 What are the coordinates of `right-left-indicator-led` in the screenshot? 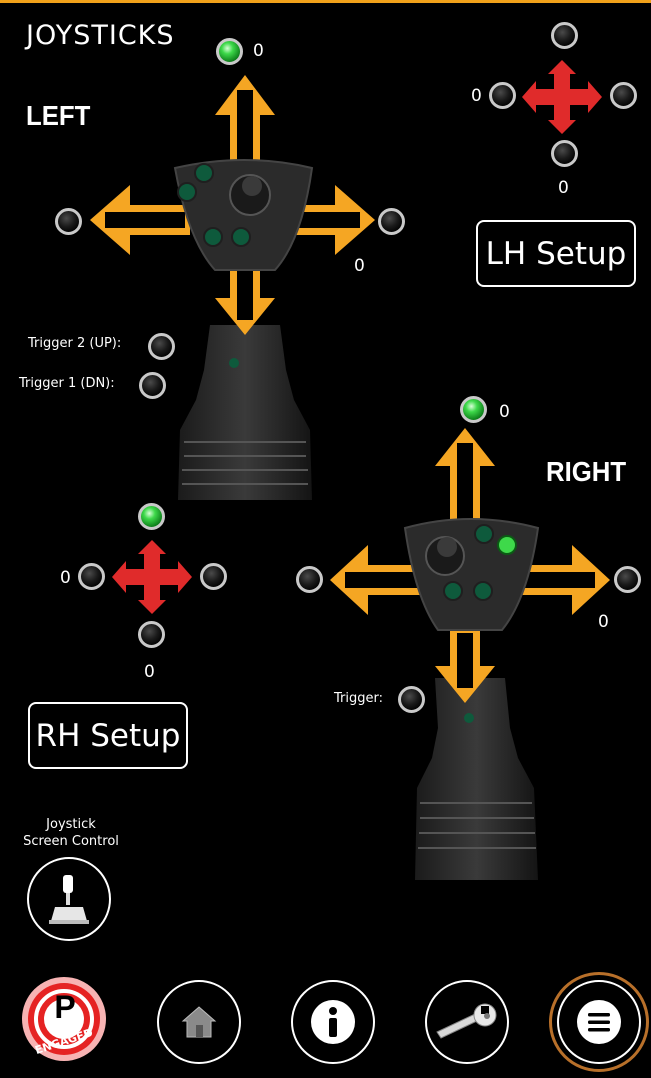 It's located at (309, 579).